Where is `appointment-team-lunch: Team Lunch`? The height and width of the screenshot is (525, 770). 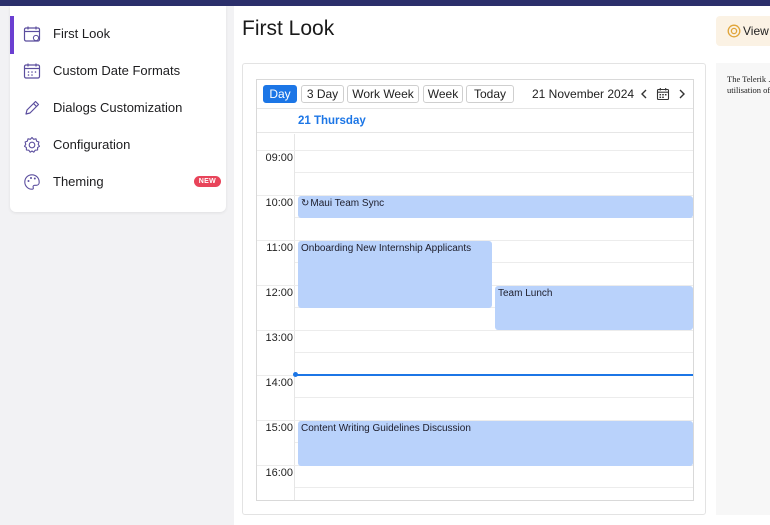
appointment-team-lunch: Team Lunch is located at coordinates (594, 308).